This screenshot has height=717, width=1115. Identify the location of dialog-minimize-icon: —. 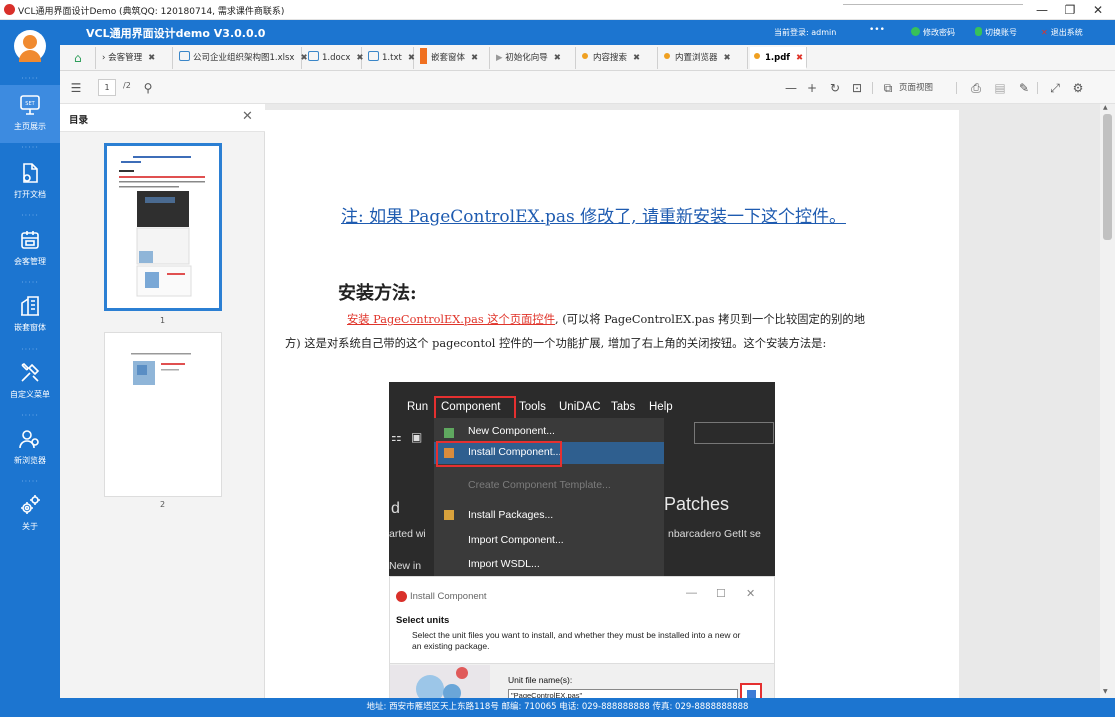
(691, 593).